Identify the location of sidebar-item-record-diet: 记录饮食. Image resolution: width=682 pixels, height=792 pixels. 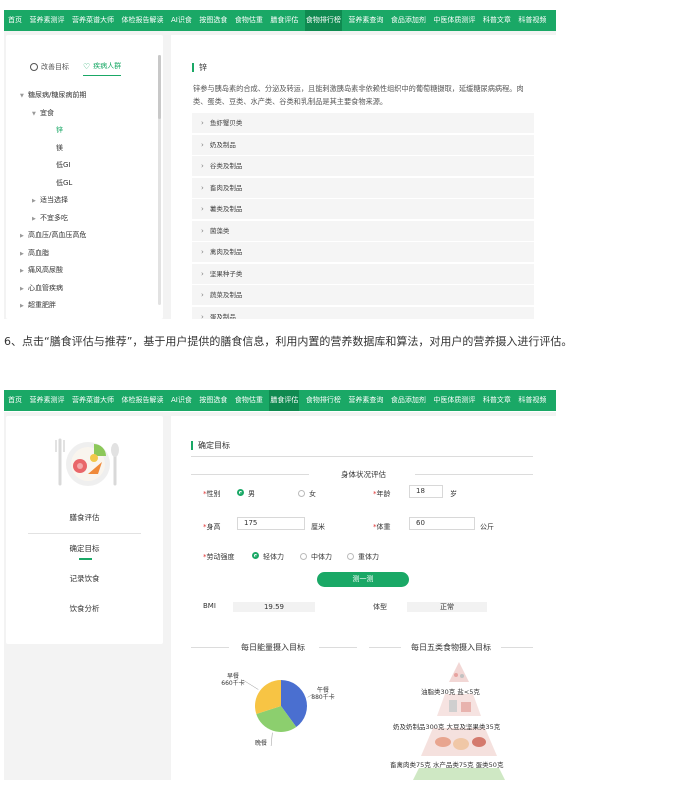
(84, 578).